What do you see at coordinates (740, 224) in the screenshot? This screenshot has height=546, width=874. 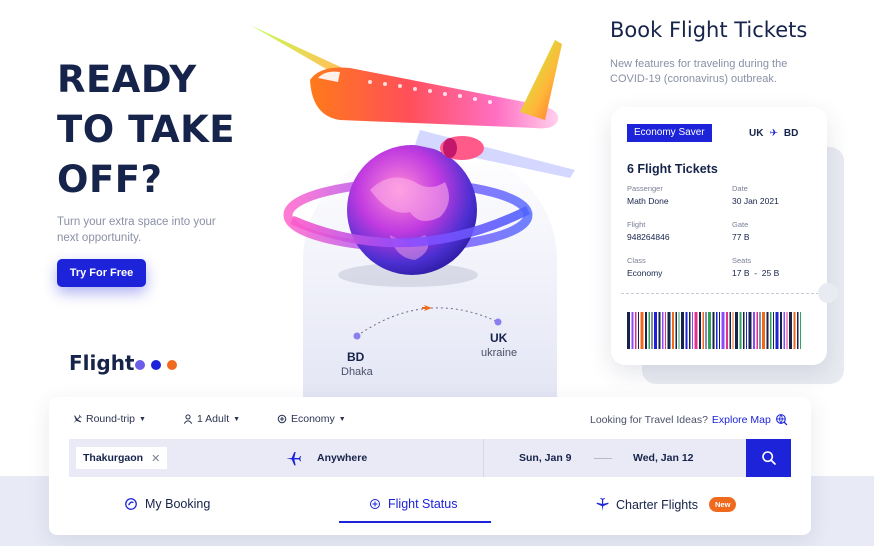 I see `field-label: Gate` at bounding box center [740, 224].